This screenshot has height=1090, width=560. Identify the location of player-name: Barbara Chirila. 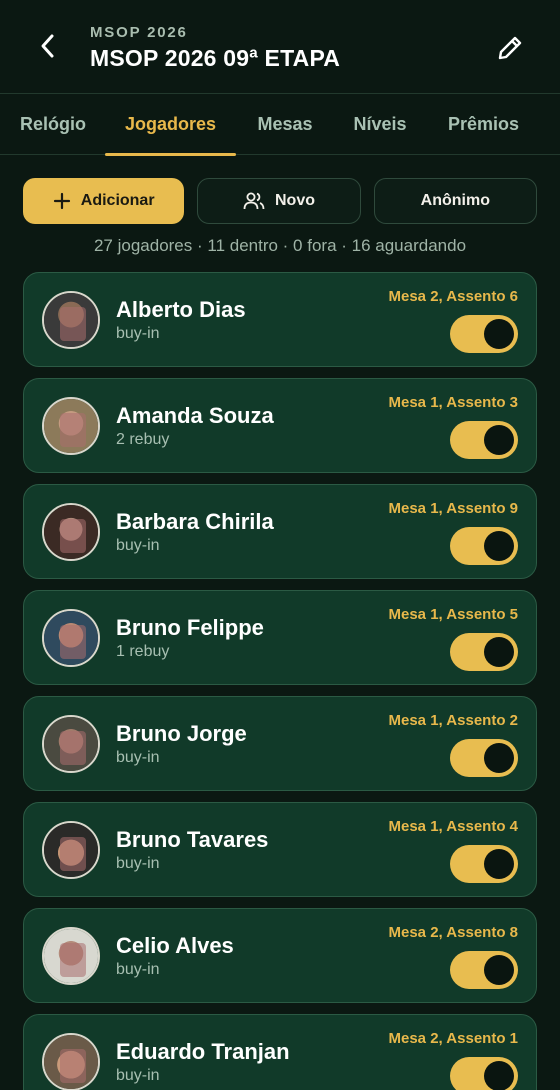
(195, 521).